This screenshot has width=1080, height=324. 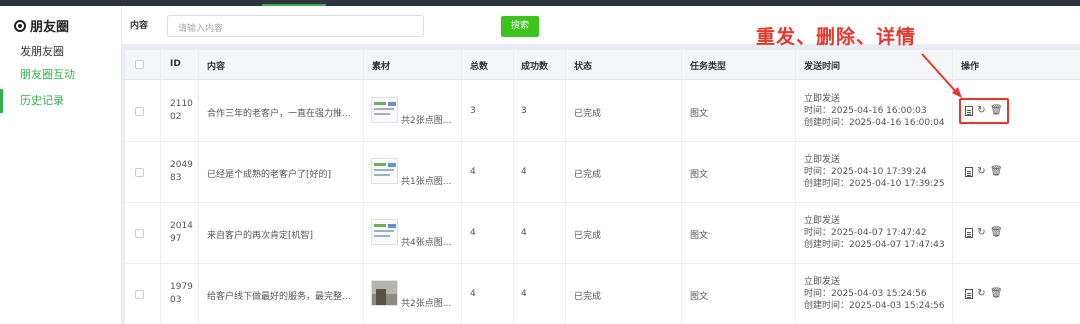 I want to click on filter-bar: 内容 请输入内容 搜索, so click(x=601, y=25).